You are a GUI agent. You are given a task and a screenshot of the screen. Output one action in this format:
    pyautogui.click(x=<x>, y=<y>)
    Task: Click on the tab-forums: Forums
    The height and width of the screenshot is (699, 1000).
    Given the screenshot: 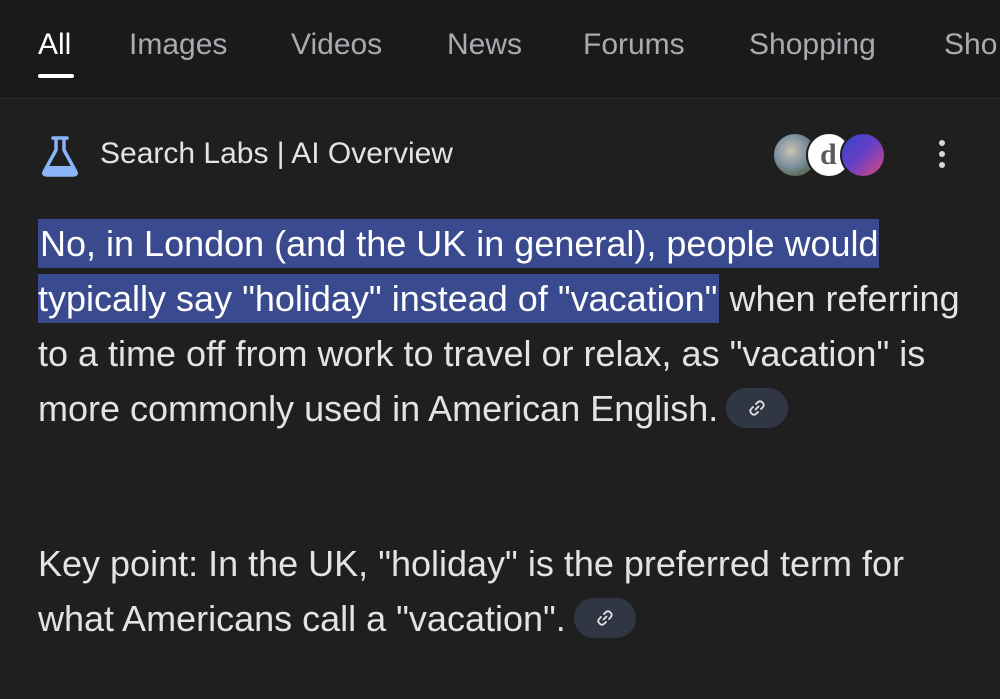 What is the action you would take?
    pyautogui.click(x=634, y=45)
    